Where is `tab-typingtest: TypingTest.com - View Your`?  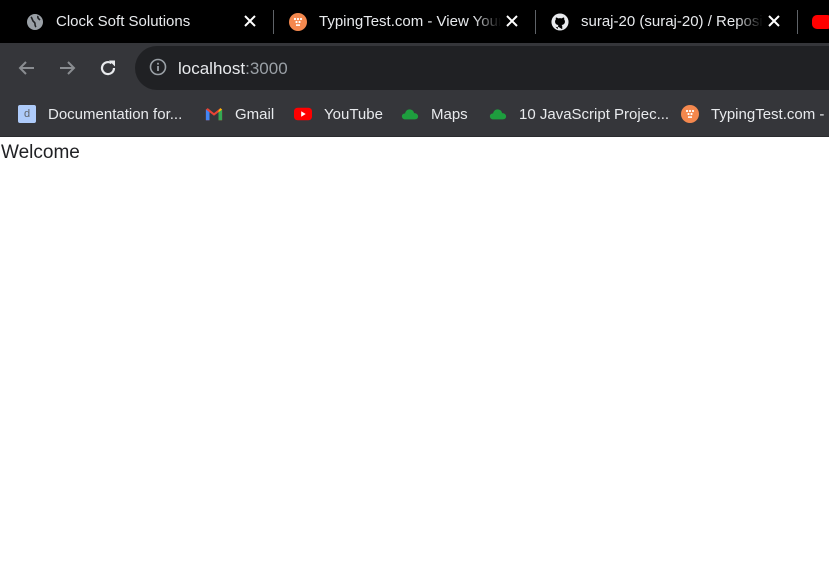
tab-typingtest: TypingTest.com - View Your is located at coordinates (395, 21).